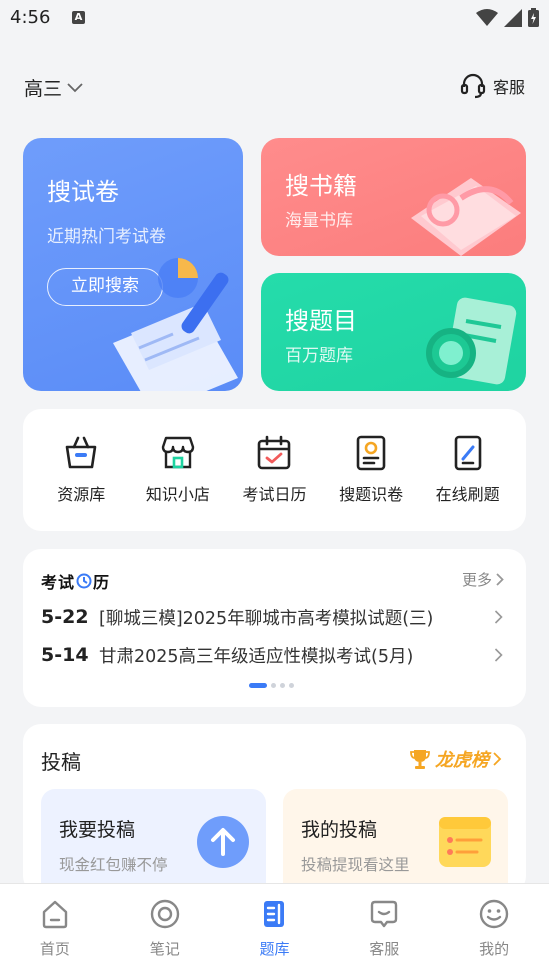 The height and width of the screenshot is (976, 549). I want to click on tool-label: 考试日历, so click(274, 494).